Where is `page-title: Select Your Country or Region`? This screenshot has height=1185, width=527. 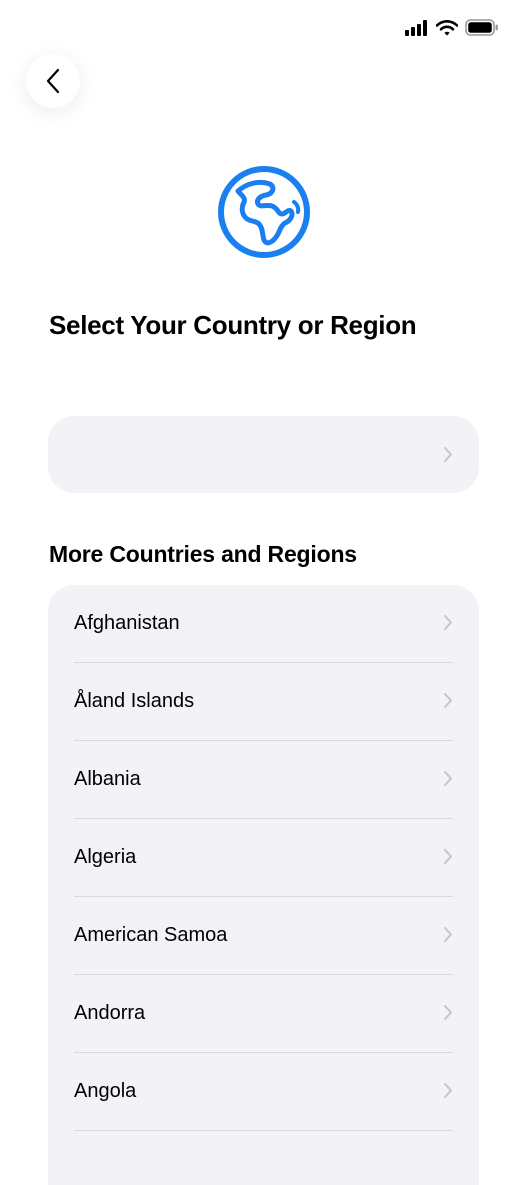 page-title: Select Your Country or Region is located at coordinates (233, 325).